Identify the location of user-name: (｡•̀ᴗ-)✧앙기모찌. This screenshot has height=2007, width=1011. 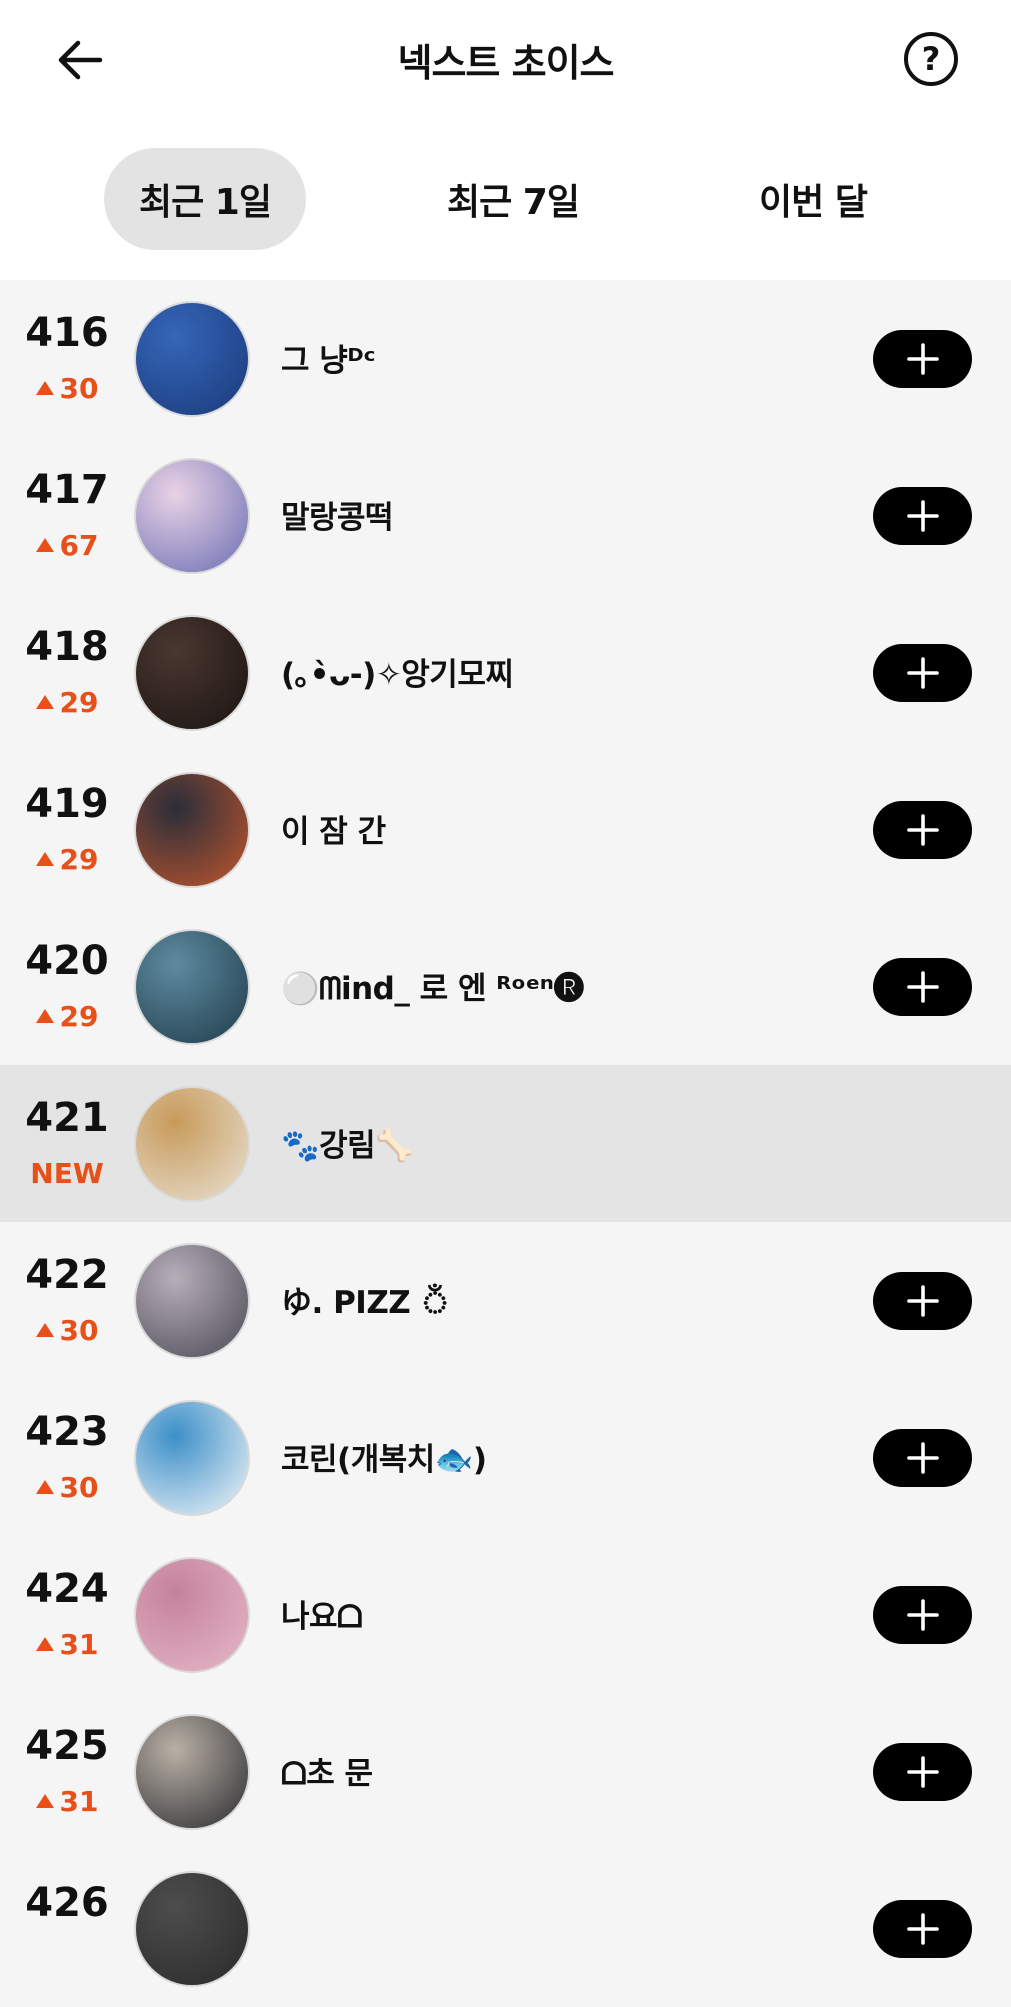
(397, 671).